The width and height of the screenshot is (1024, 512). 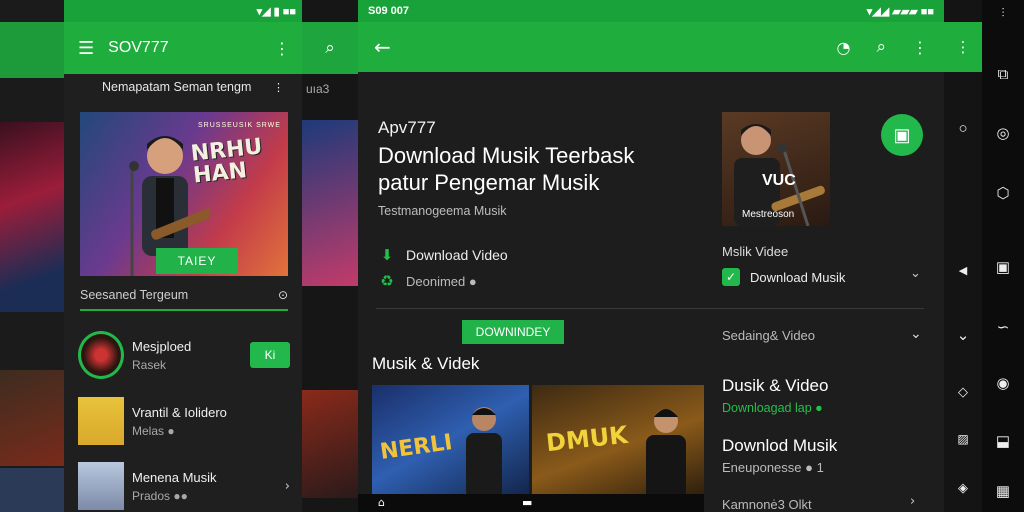 What do you see at coordinates (1003, 133) in the screenshot?
I see `circle-icon: ◎` at bounding box center [1003, 133].